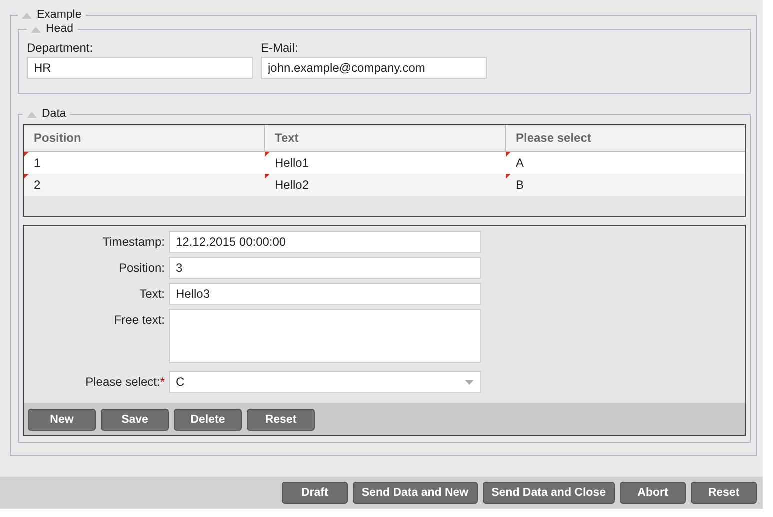 This screenshot has height=517, width=773. Describe the element at coordinates (135, 420) in the screenshot. I see `form-button: Save` at that location.